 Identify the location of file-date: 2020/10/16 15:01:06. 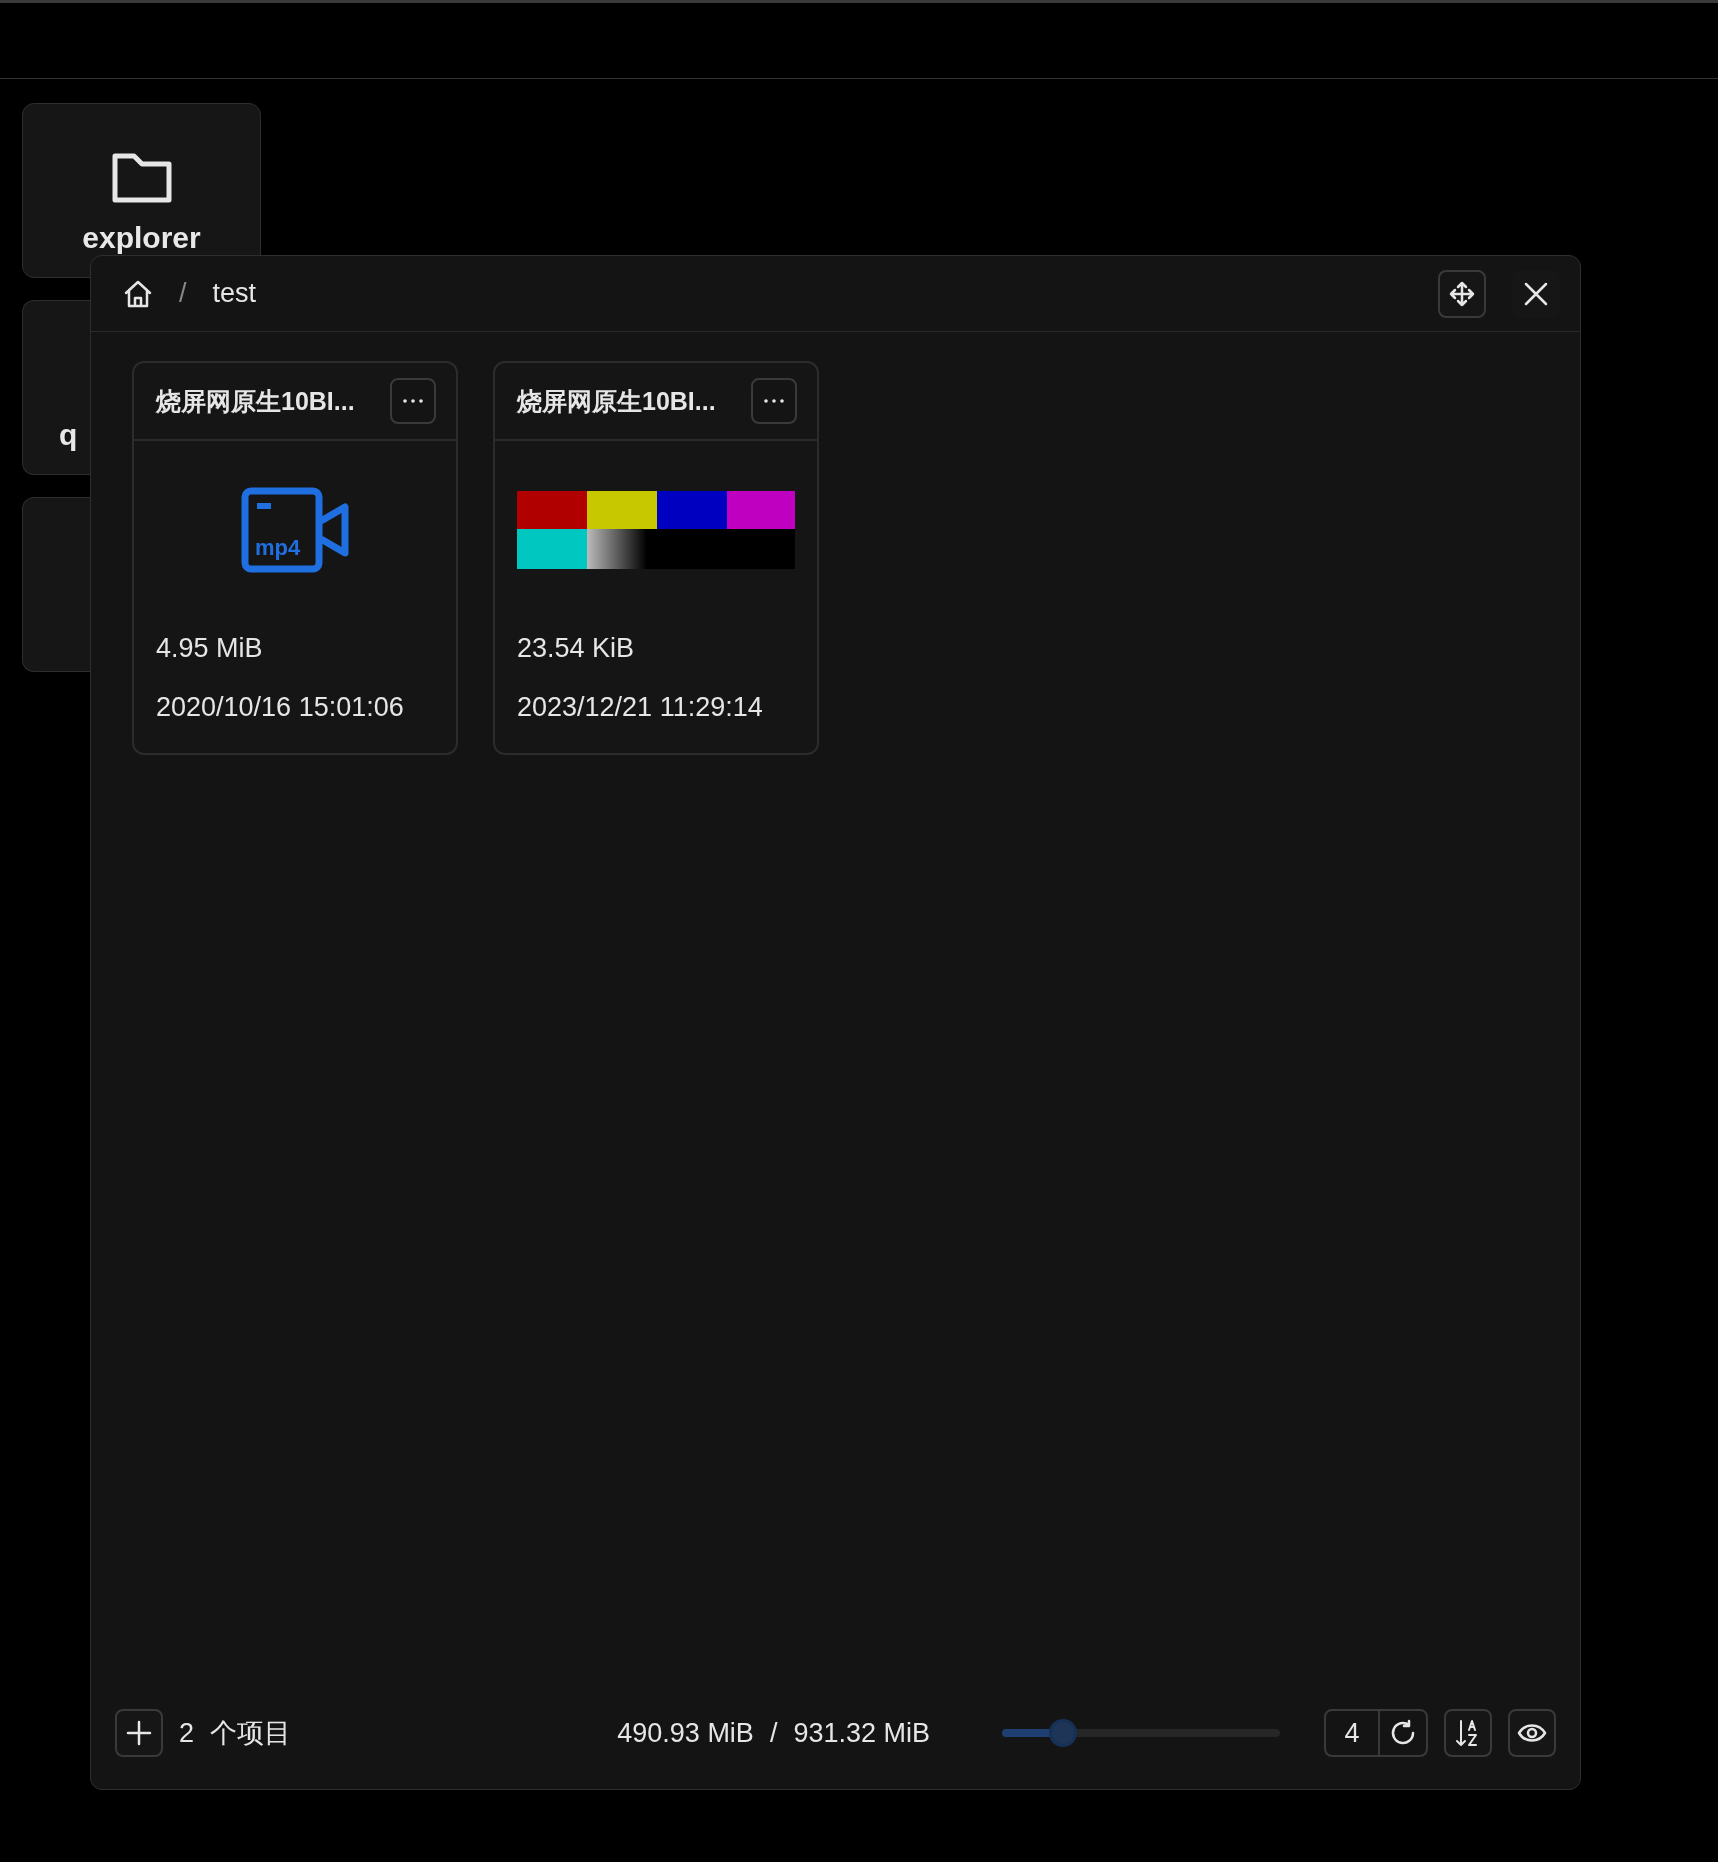
(280, 707).